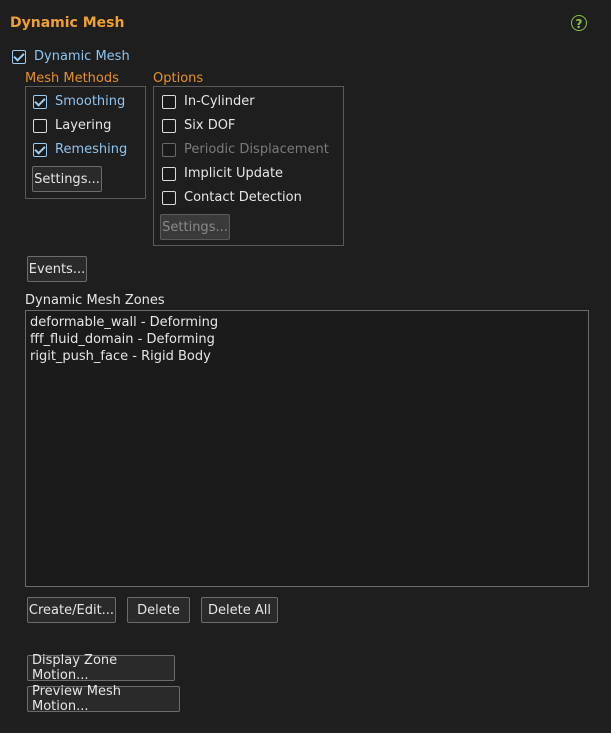 Image resolution: width=611 pixels, height=733 pixels. What do you see at coordinates (169, 149) in the screenshot?
I see `periodic-displacement-checkbox` at bounding box center [169, 149].